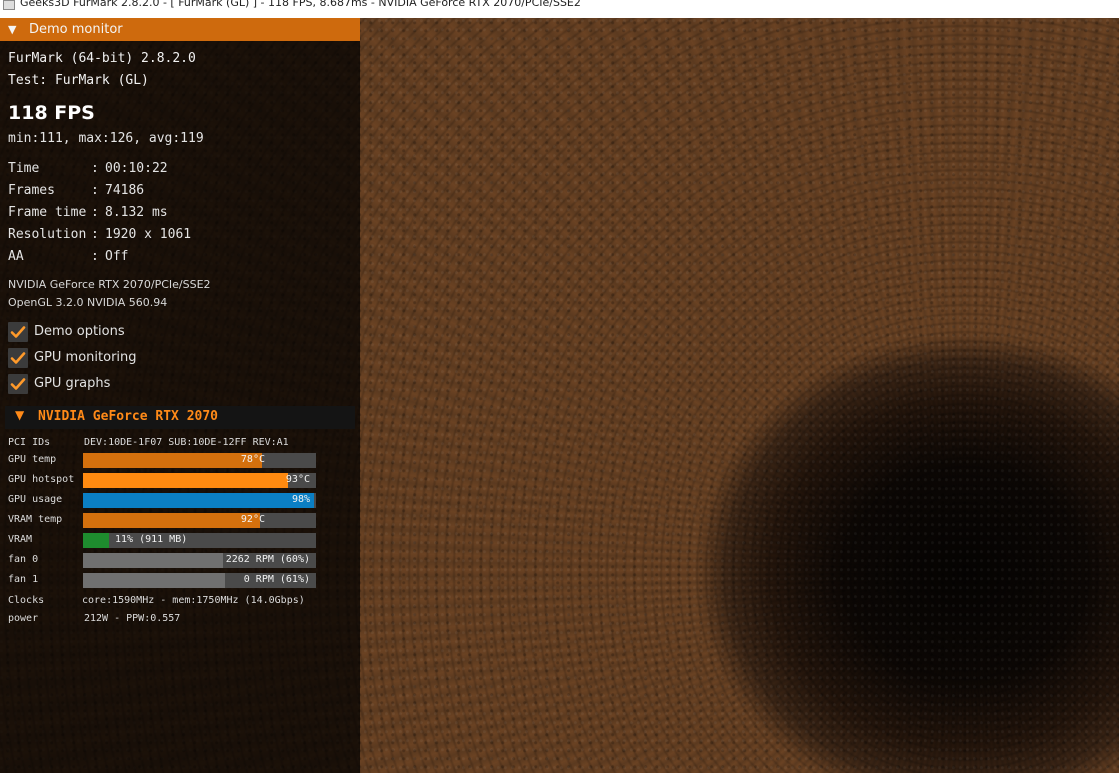  I want to click on gpu-monitoring-checkbox, so click(18, 358).